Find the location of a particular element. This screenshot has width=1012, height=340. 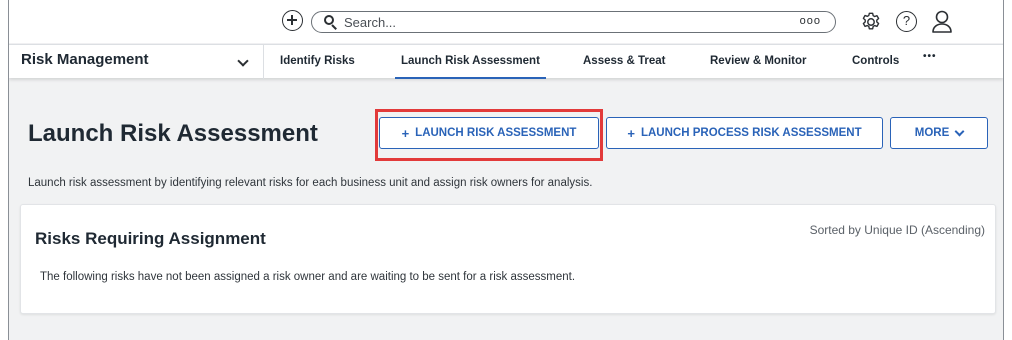

launch-process-risk-assessment-button: + LAUNCH PROCESS RISK ASSESSMENT is located at coordinates (744, 133).